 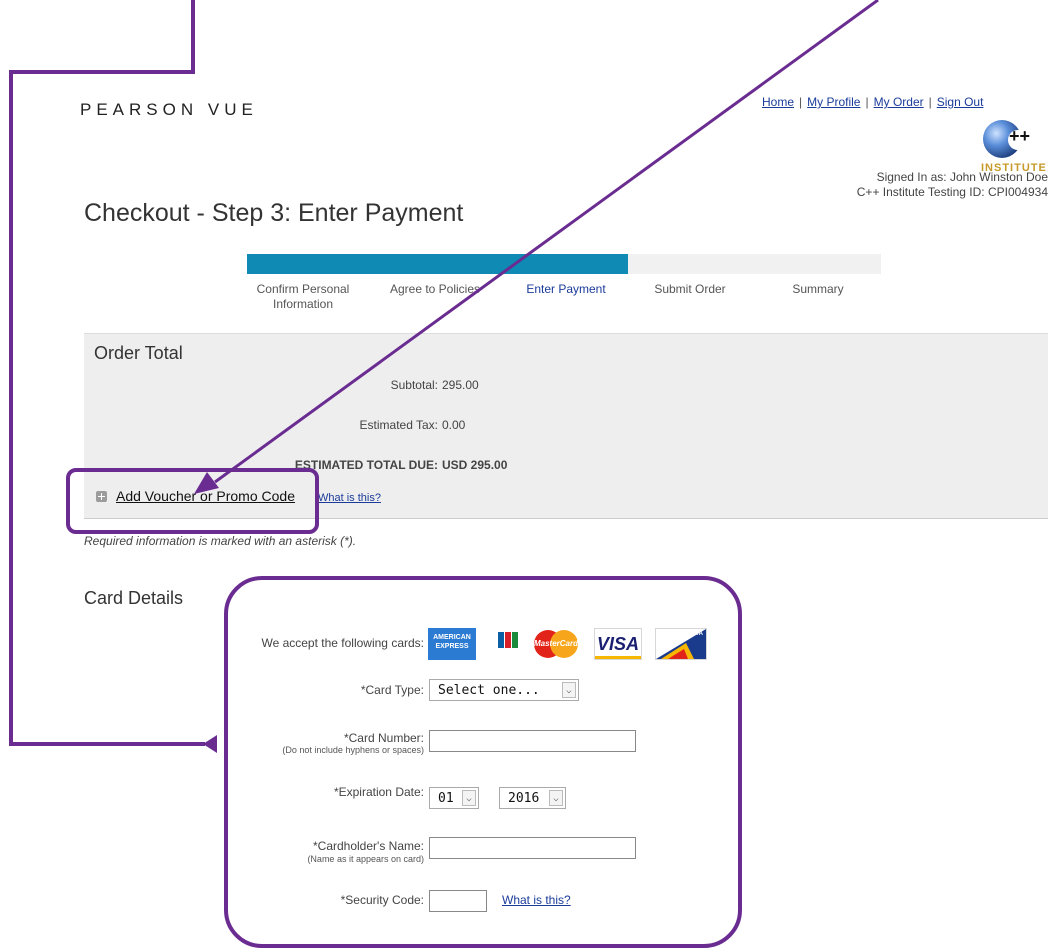 I want to click on total-due-label: ESTIMATED TOTAL DUE:, so click(x=366, y=465).